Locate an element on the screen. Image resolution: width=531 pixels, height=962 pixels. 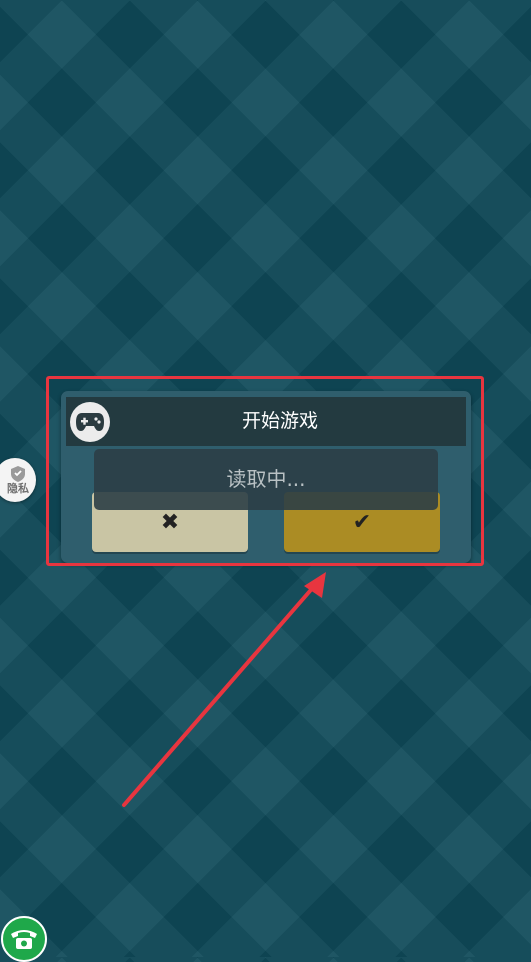
shield-icon is located at coordinates (18, 474).